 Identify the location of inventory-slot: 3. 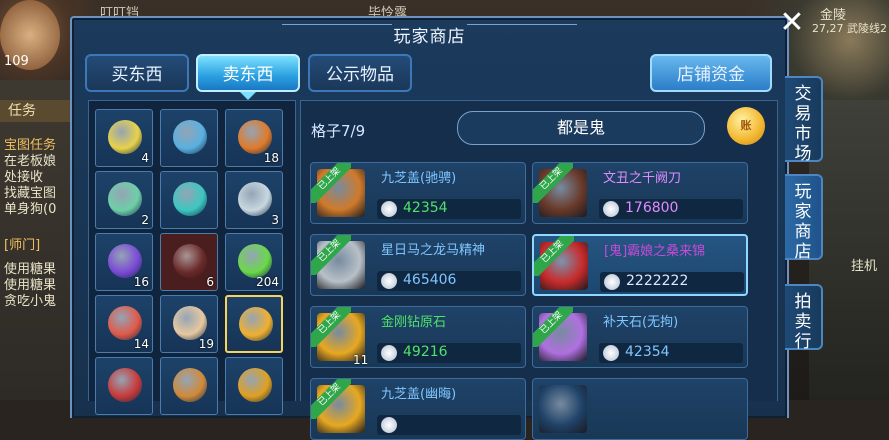
(254, 200).